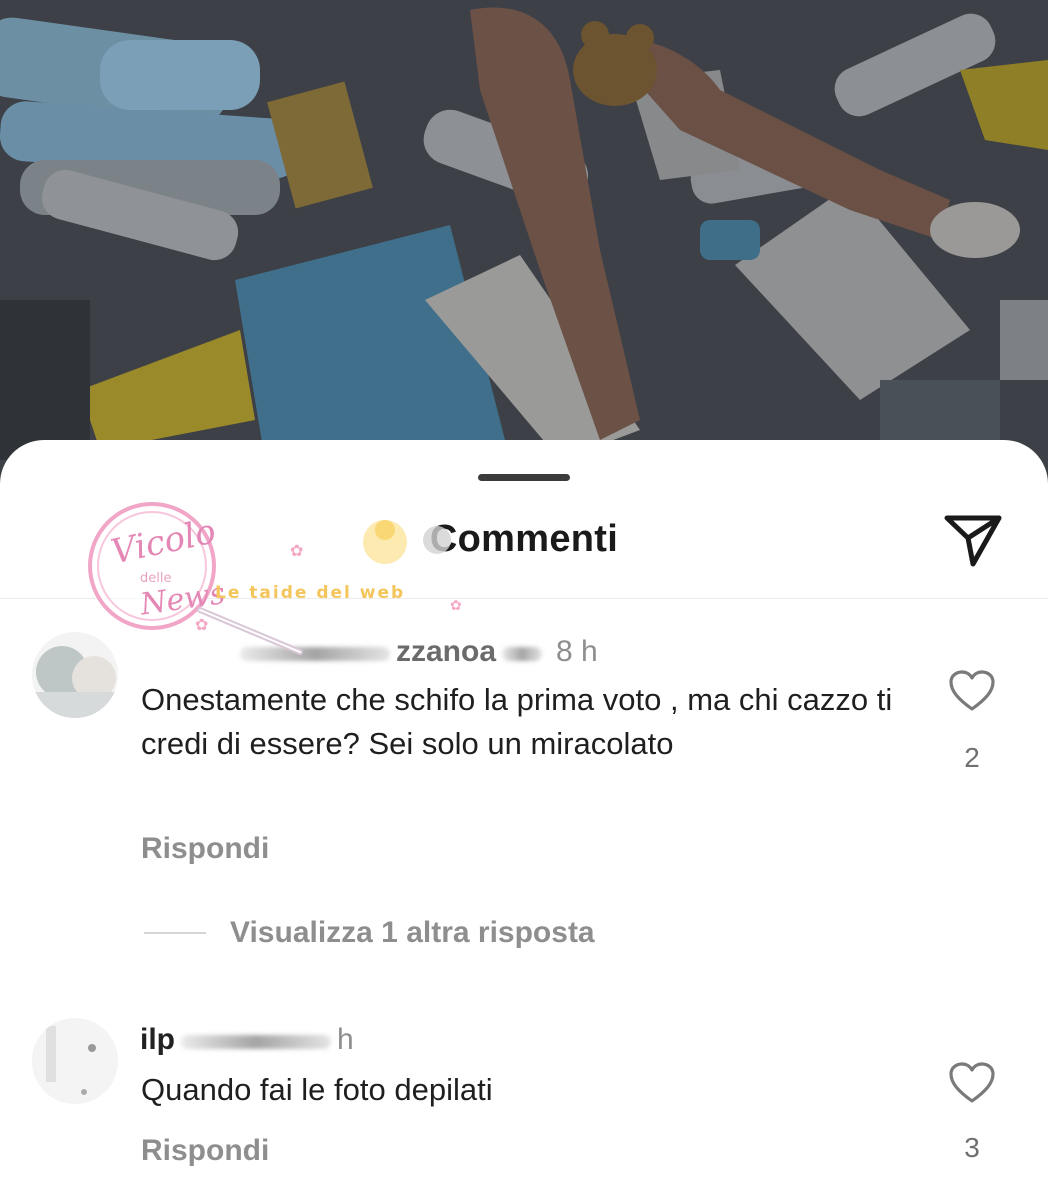  Describe the element at coordinates (972, 757) in the screenshot. I see `like-count: 2` at that location.